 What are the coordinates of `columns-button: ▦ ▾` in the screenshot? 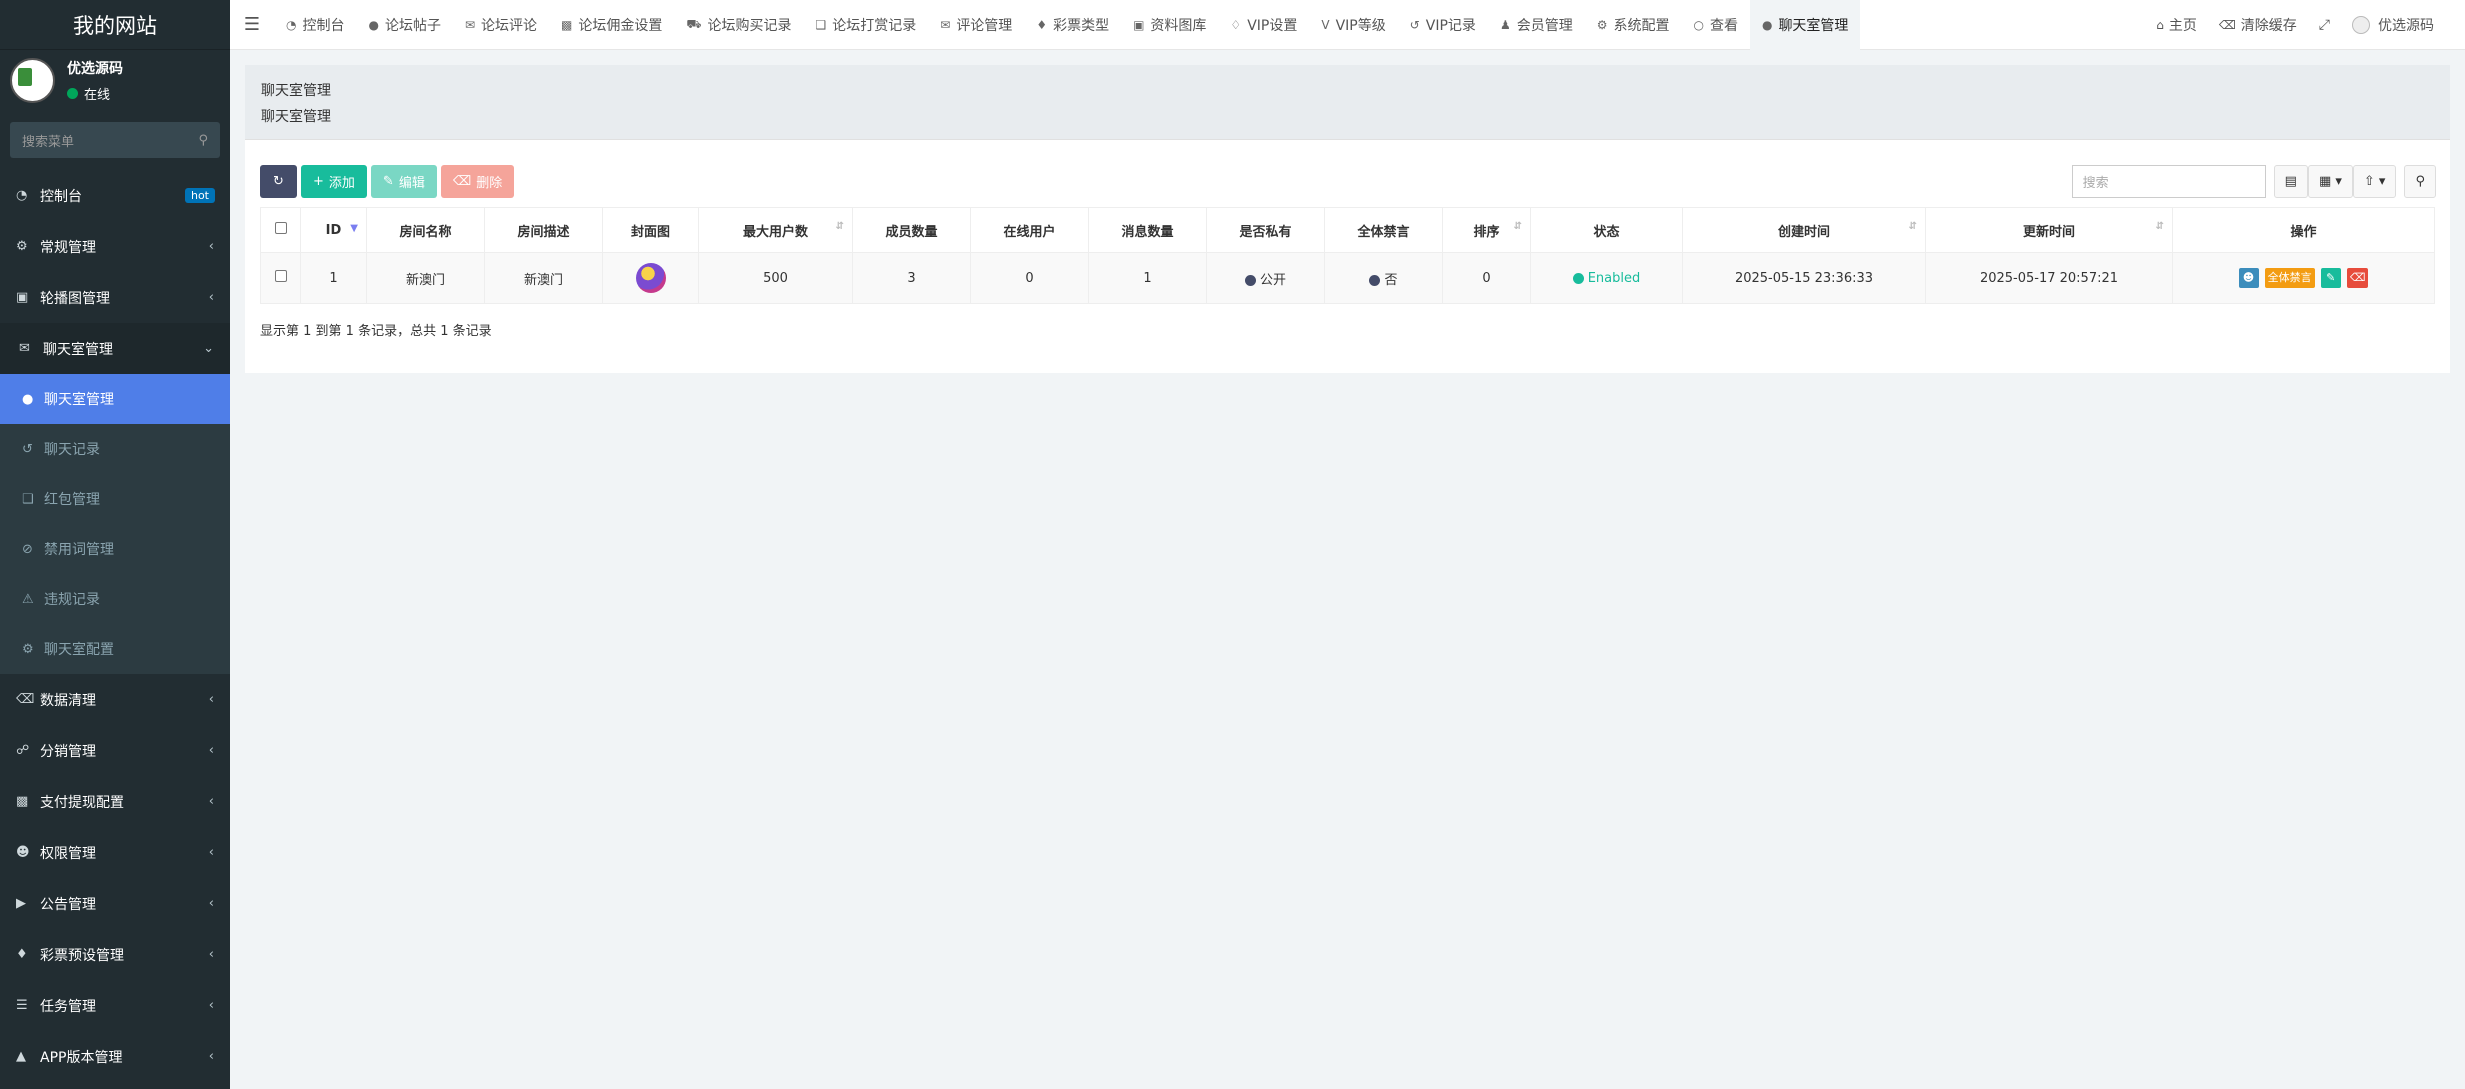 It's located at (2330, 181).